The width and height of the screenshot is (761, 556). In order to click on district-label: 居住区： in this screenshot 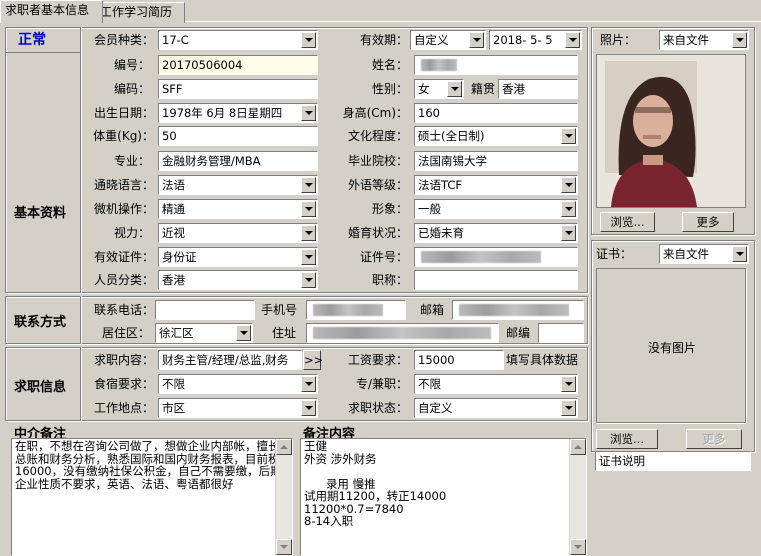, I will do `click(125, 333)`.